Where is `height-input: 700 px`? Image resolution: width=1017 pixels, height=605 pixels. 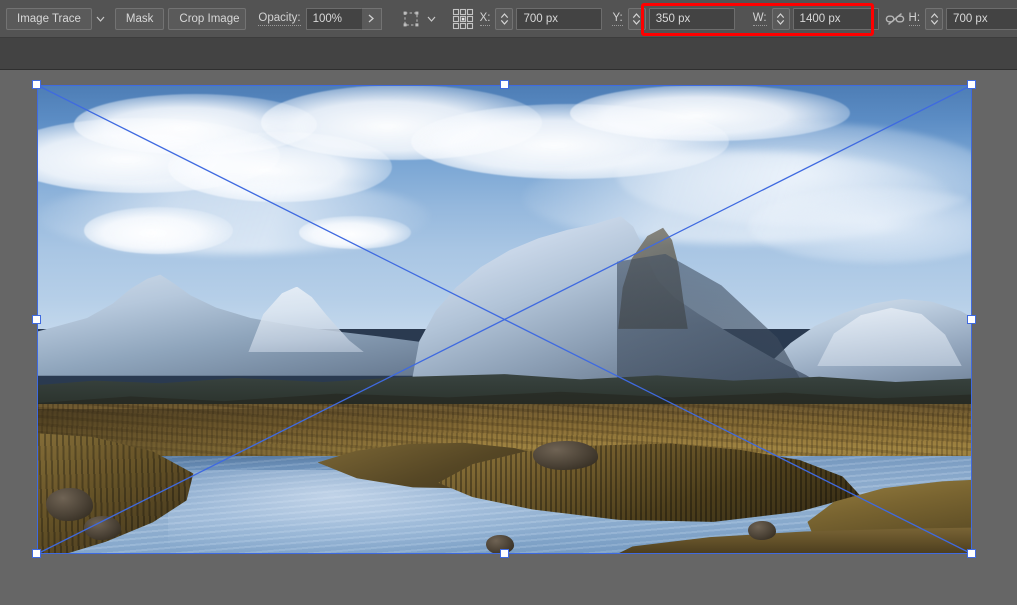 height-input: 700 px is located at coordinates (981, 18).